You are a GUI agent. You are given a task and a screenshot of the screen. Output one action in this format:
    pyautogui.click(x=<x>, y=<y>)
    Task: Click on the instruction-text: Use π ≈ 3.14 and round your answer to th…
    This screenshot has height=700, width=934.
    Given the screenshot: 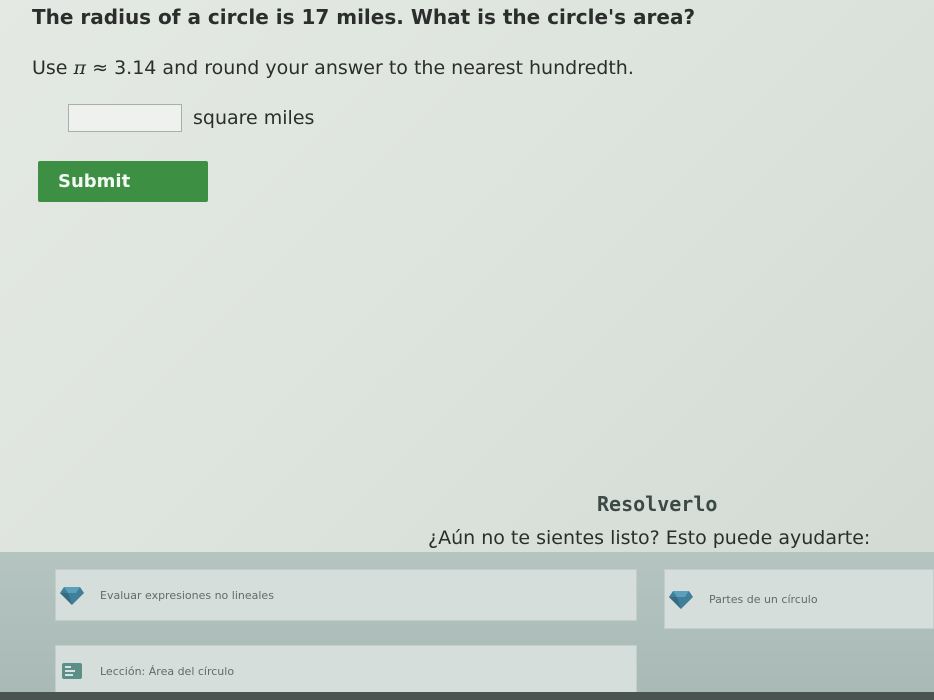 What is the action you would take?
    pyautogui.click(x=333, y=68)
    